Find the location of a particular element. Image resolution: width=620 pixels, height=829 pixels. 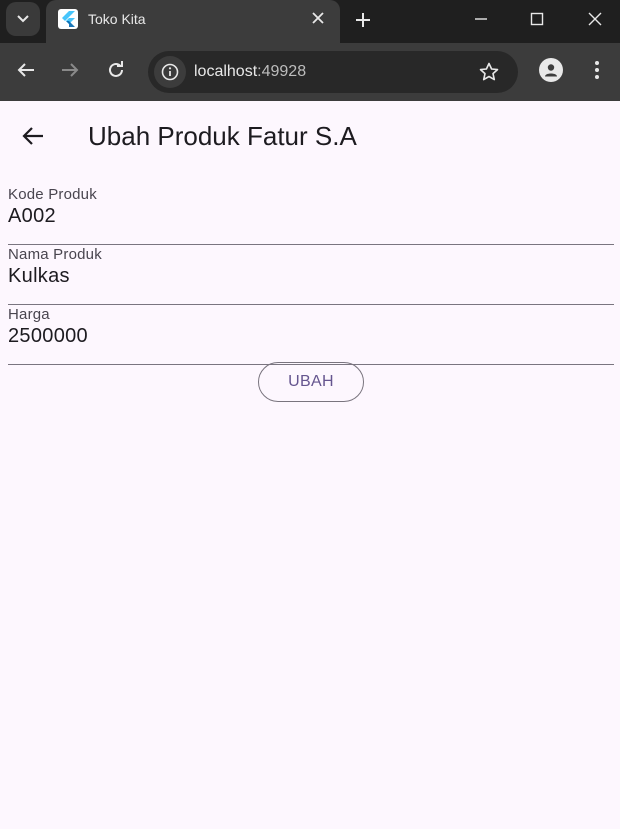

url-text: localhost:49928 is located at coordinates (250, 72).